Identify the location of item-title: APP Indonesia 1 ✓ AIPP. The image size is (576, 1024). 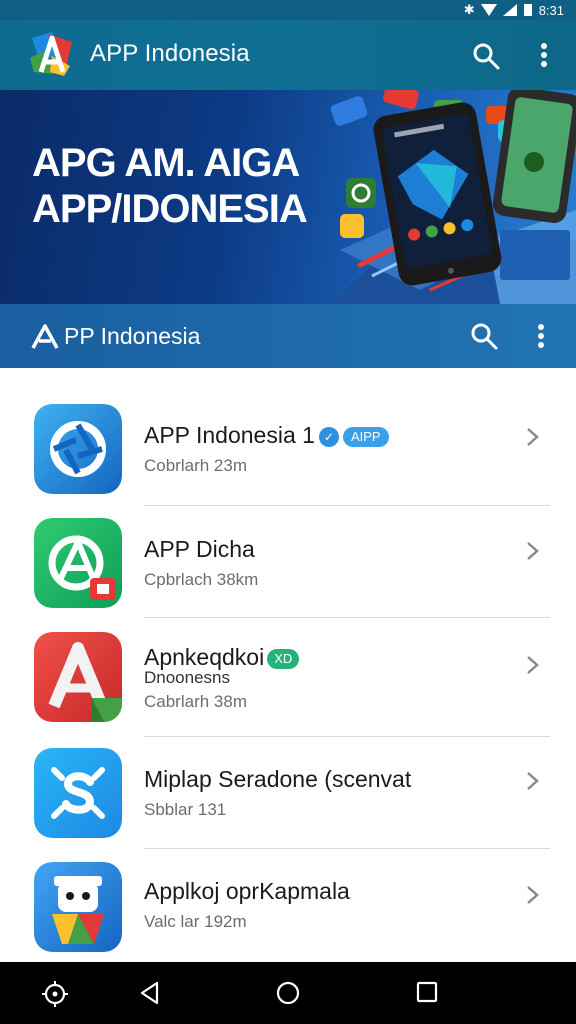
(266, 435).